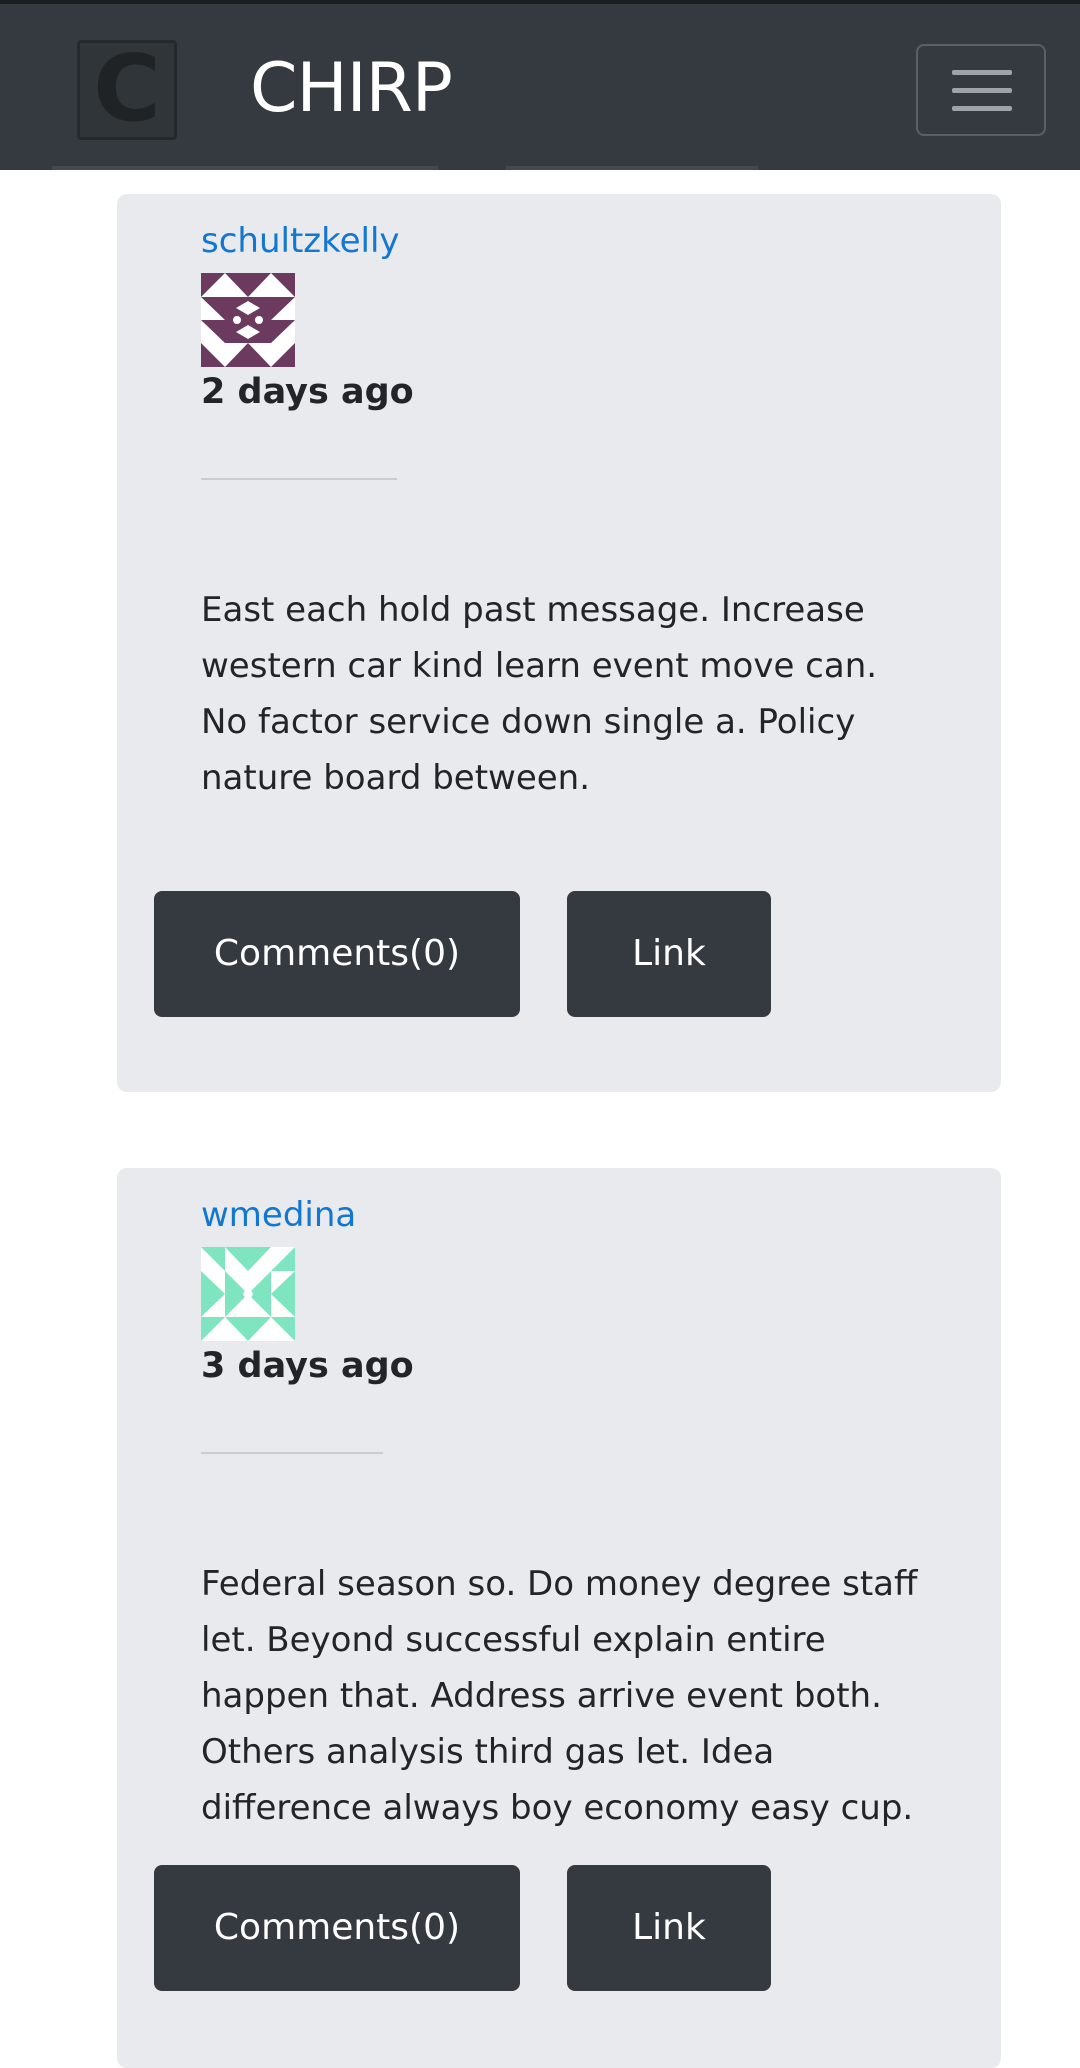 This screenshot has width=1080, height=2068. I want to click on brand-logo-letter: C, so click(127, 90).